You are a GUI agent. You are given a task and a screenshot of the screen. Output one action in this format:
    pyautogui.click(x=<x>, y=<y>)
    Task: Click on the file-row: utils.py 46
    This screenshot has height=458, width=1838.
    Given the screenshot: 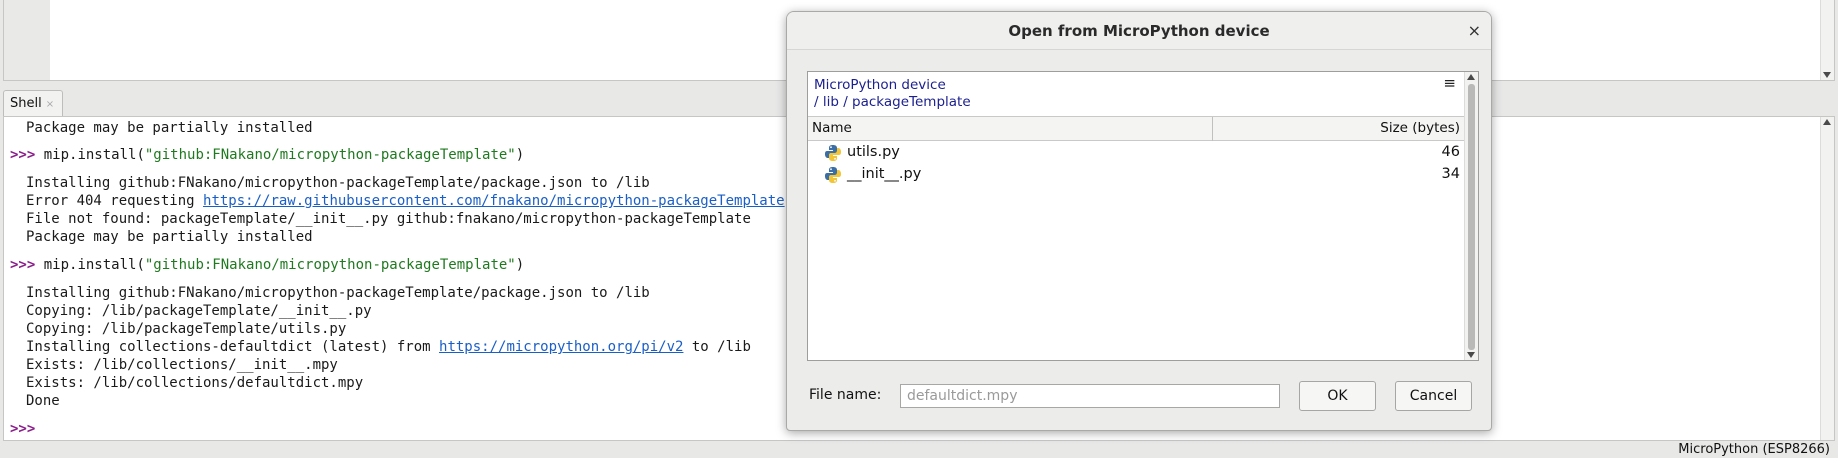 What is the action you would take?
    pyautogui.click(x=1136, y=153)
    